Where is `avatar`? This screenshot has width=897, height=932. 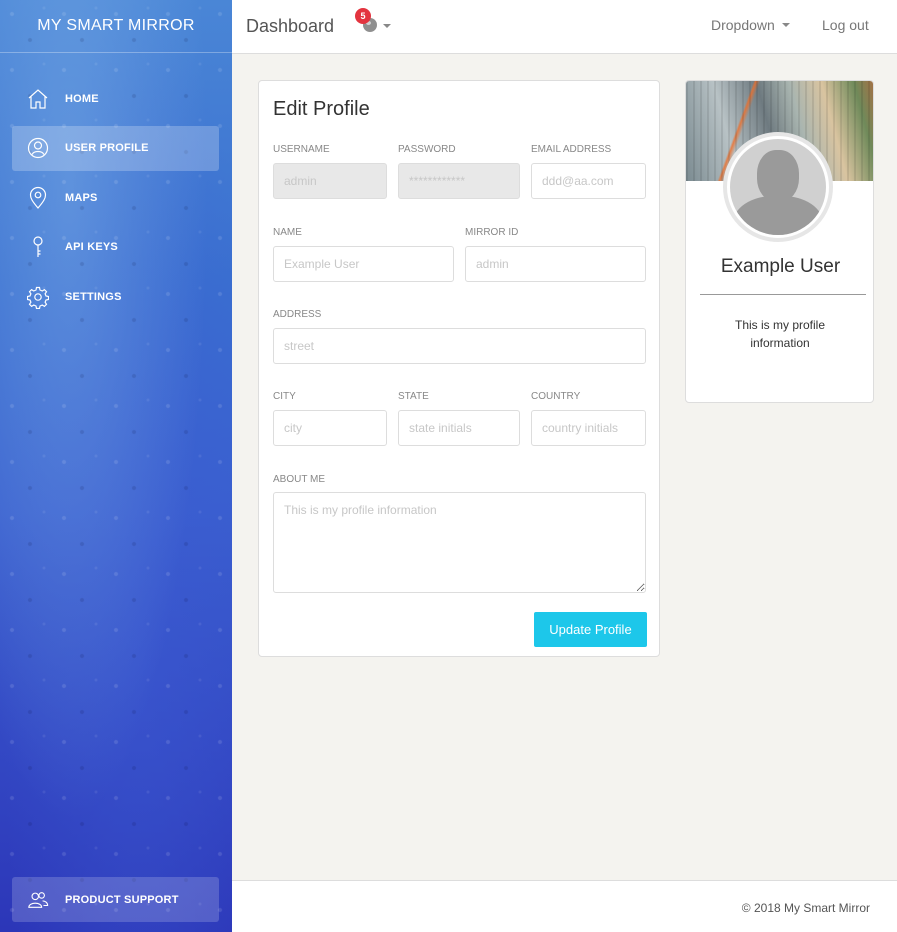
avatar is located at coordinates (778, 187).